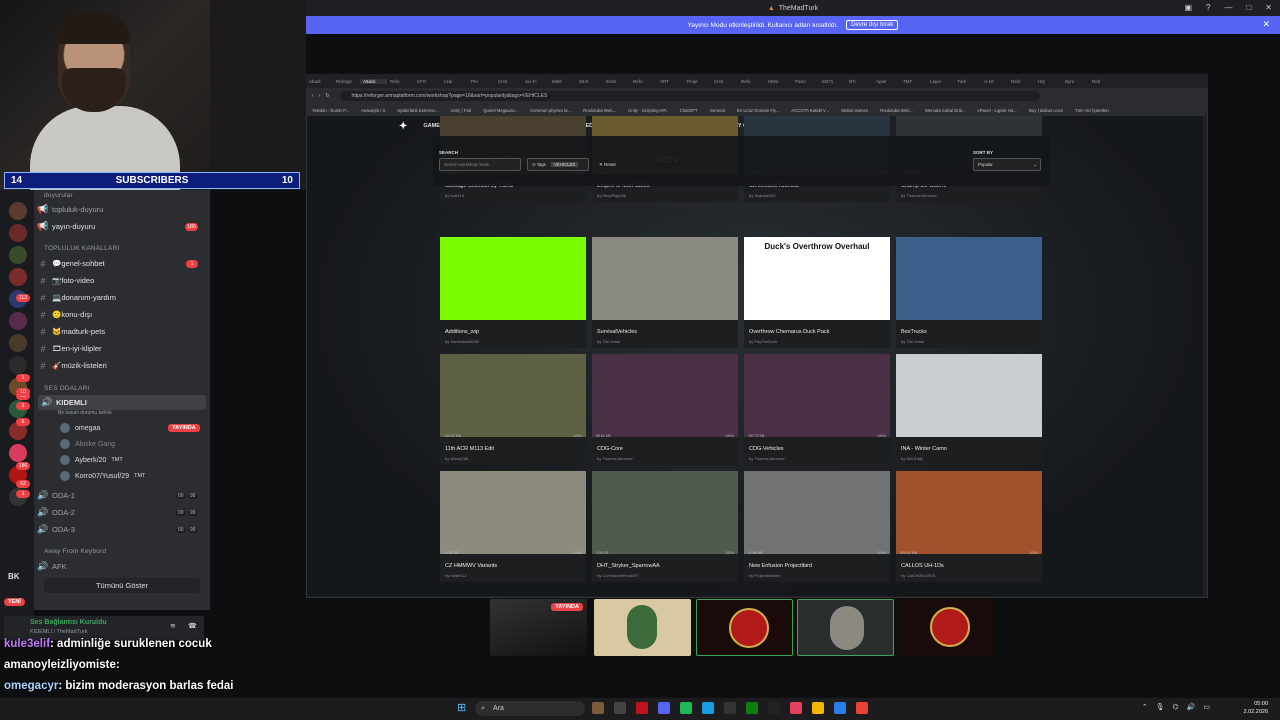 The image size is (1280, 720). I want to click on inbox-icon: ▣, so click(1188, 7).